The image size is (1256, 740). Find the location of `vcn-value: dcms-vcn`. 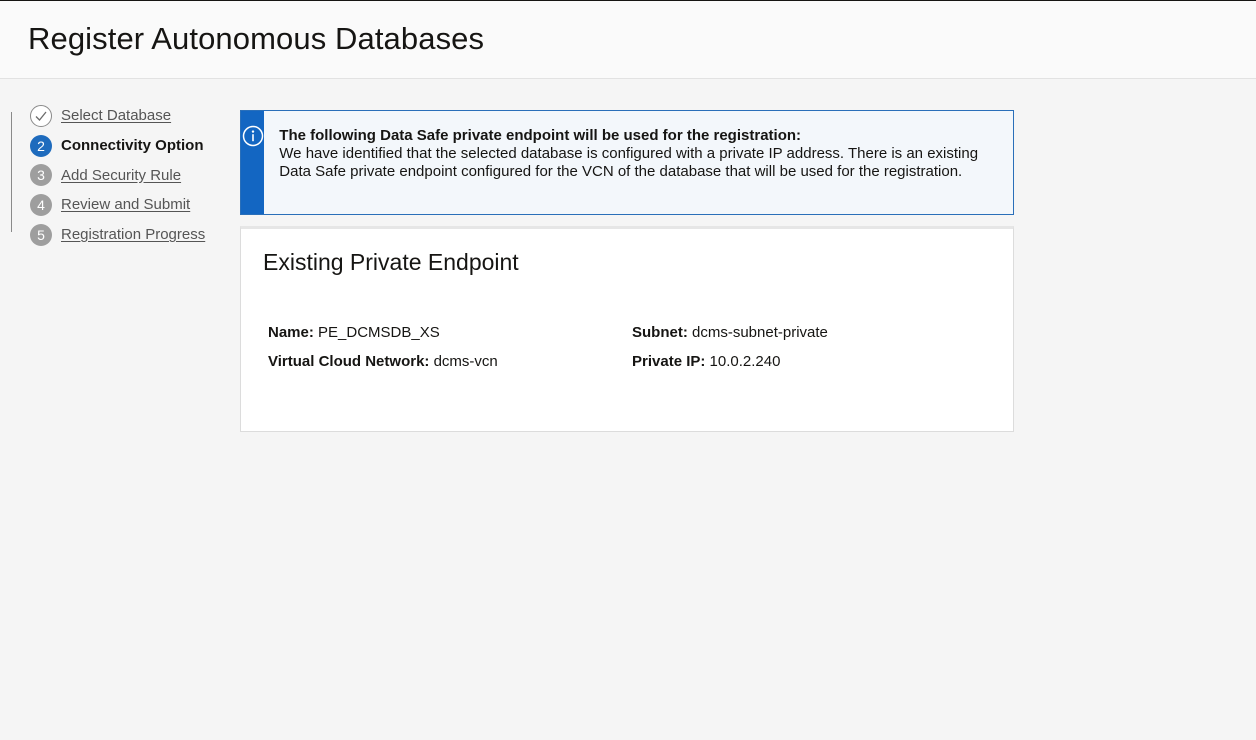

vcn-value: dcms-vcn is located at coordinates (465, 361).